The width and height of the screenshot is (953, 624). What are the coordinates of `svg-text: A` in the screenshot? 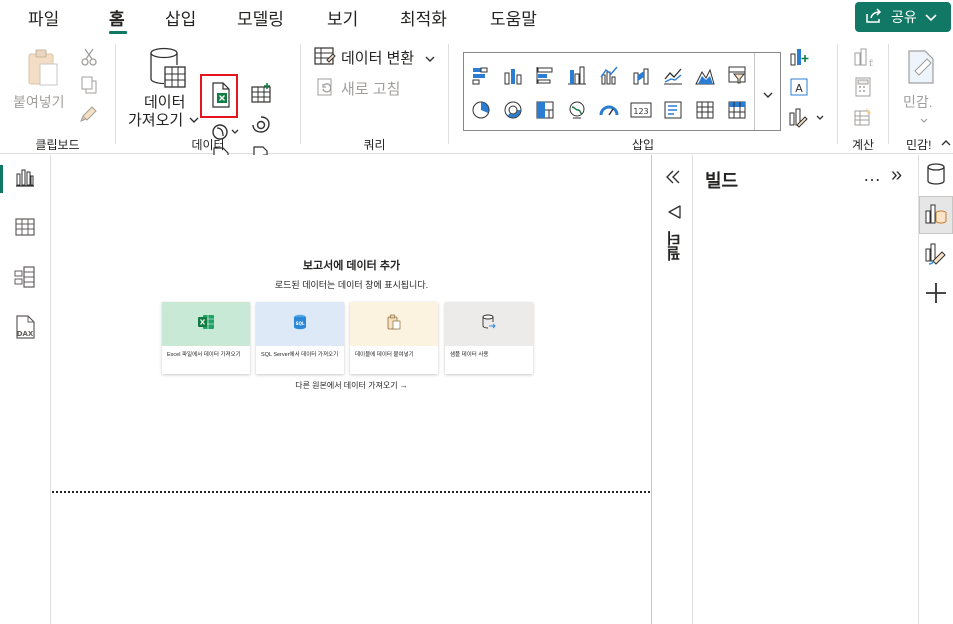 It's located at (799, 88).